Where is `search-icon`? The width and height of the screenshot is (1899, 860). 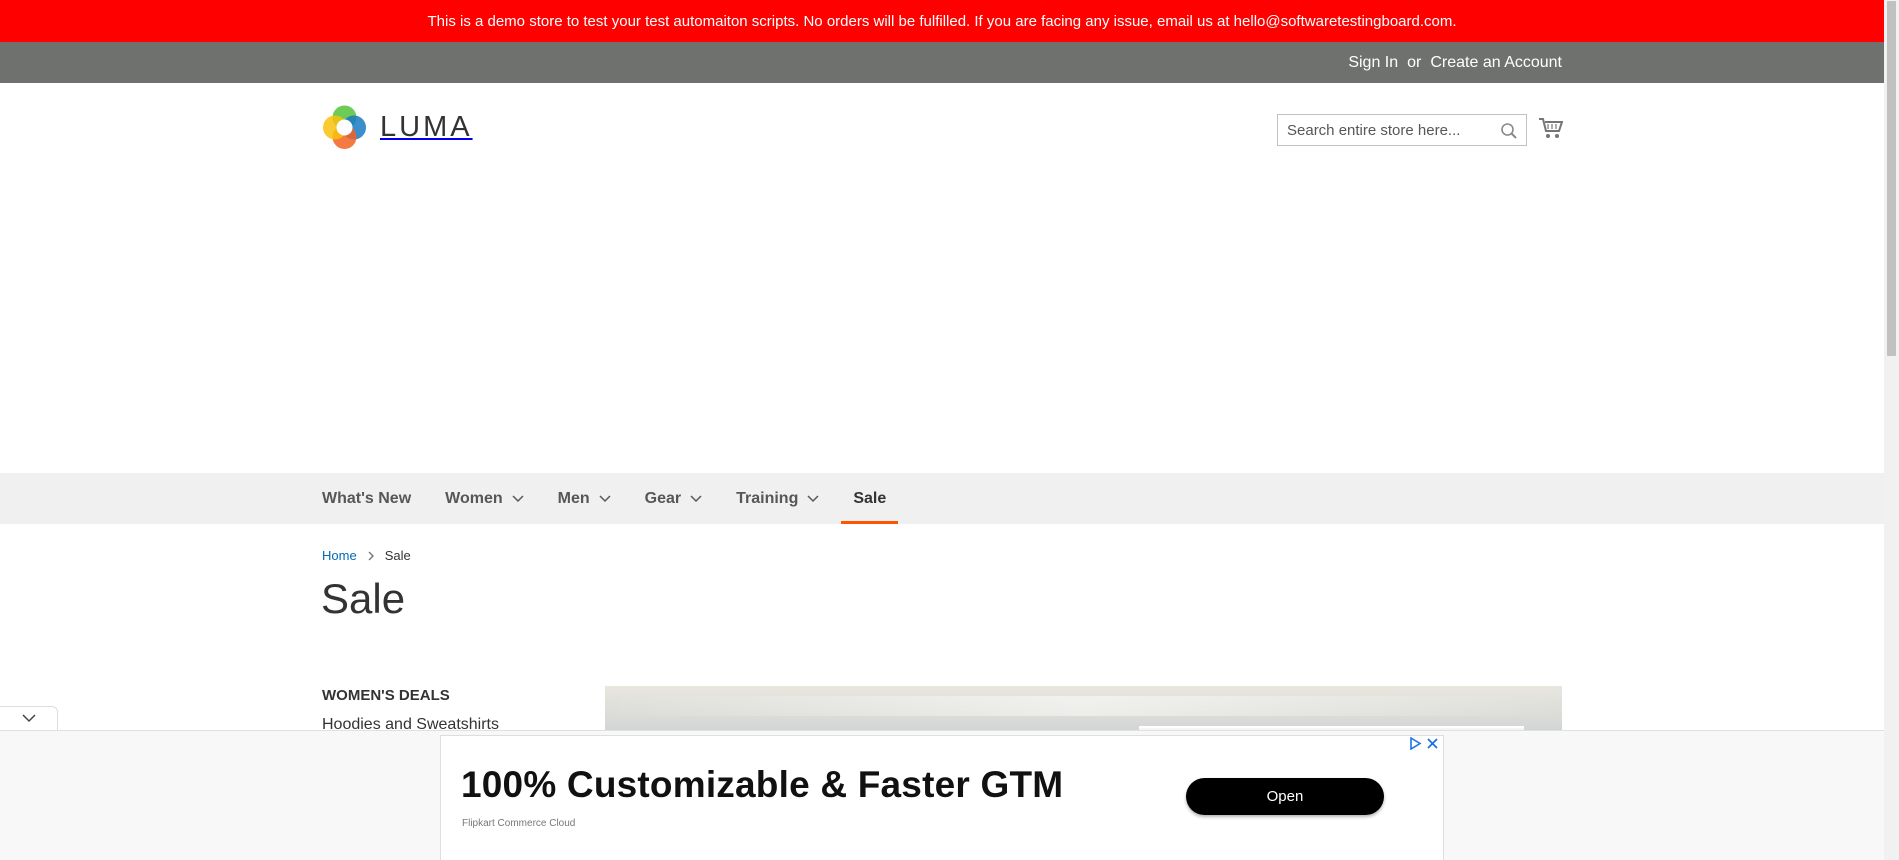 search-icon is located at coordinates (1509, 131).